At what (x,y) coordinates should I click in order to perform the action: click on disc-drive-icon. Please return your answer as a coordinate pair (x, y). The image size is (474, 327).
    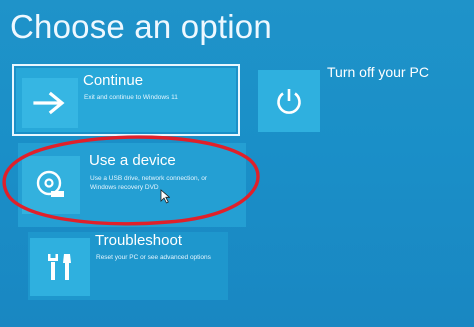
    Looking at the image, I should click on (50, 183).